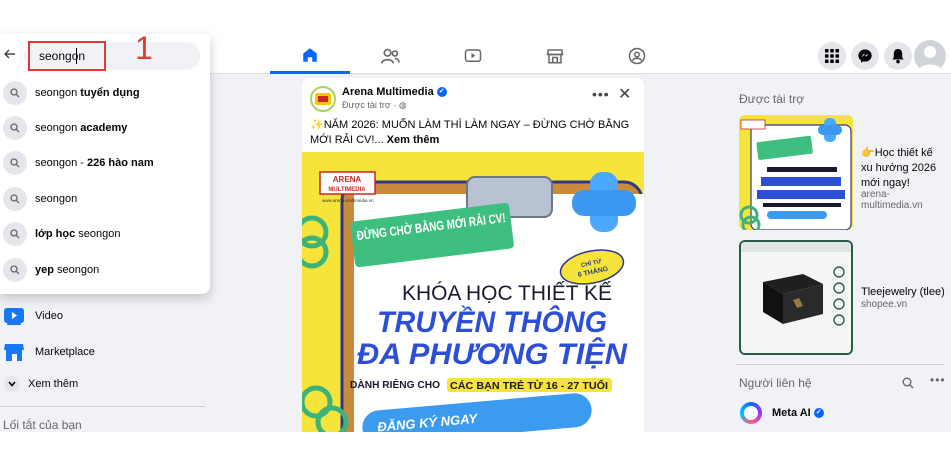 Image resolution: width=951 pixels, height=476 pixels. Describe the element at coordinates (87, 92) in the screenshot. I see `suggestion-text: seongon tuyển dụng` at that location.